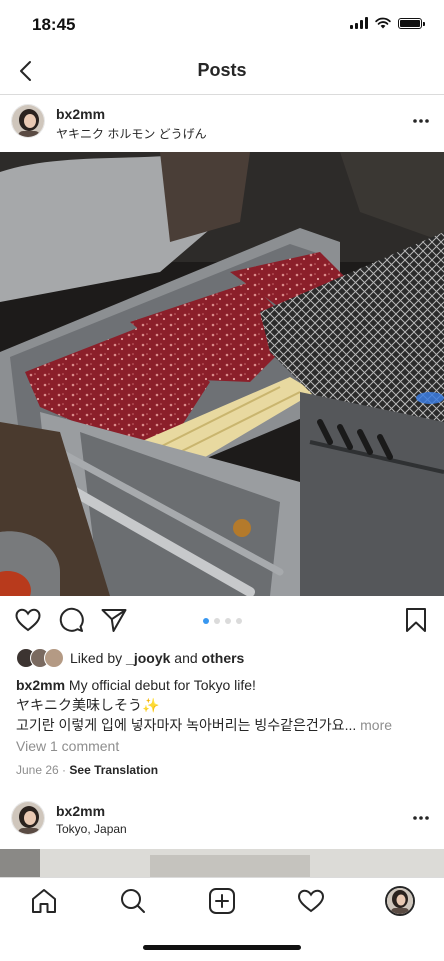 This screenshot has width=444, height=961. I want to click on post-header: bx2mm ヤキニク ホルモン どうげん, so click(222, 122).